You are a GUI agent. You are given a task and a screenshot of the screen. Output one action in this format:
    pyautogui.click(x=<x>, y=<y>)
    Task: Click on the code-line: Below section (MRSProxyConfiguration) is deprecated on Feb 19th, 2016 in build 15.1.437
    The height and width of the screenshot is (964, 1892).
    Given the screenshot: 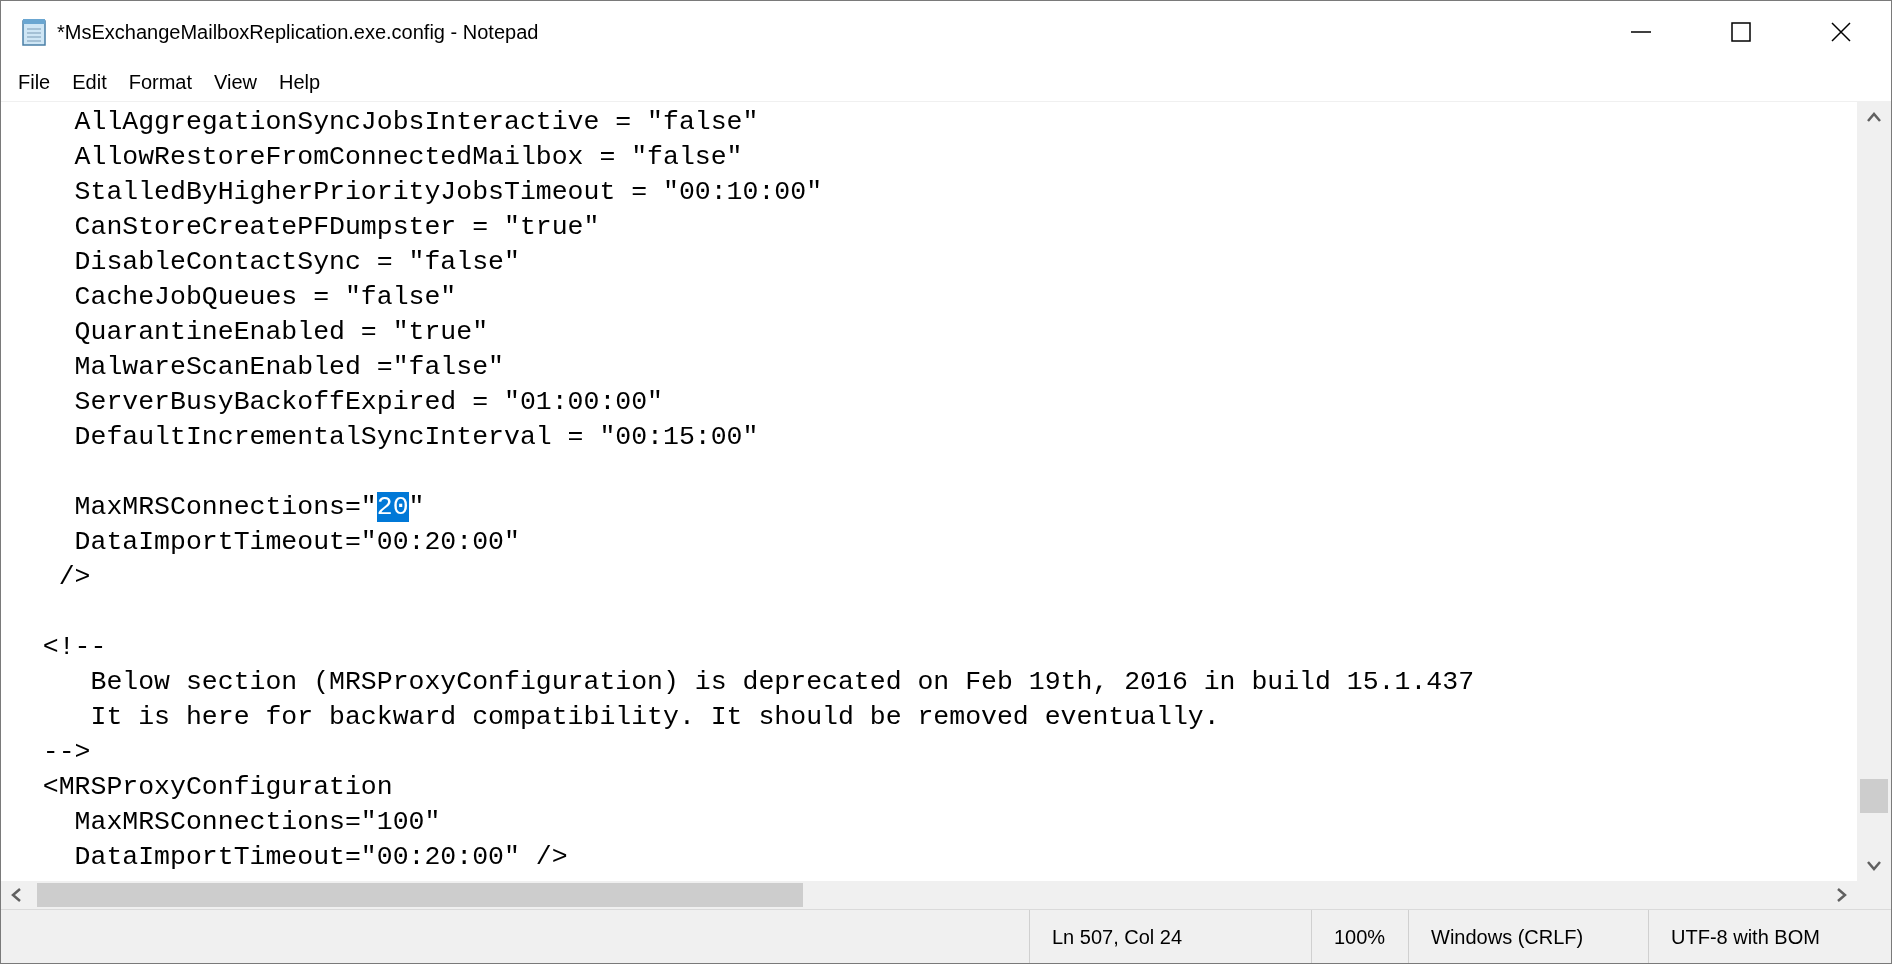 What is the action you would take?
    pyautogui.click(x=782, y=682)
    